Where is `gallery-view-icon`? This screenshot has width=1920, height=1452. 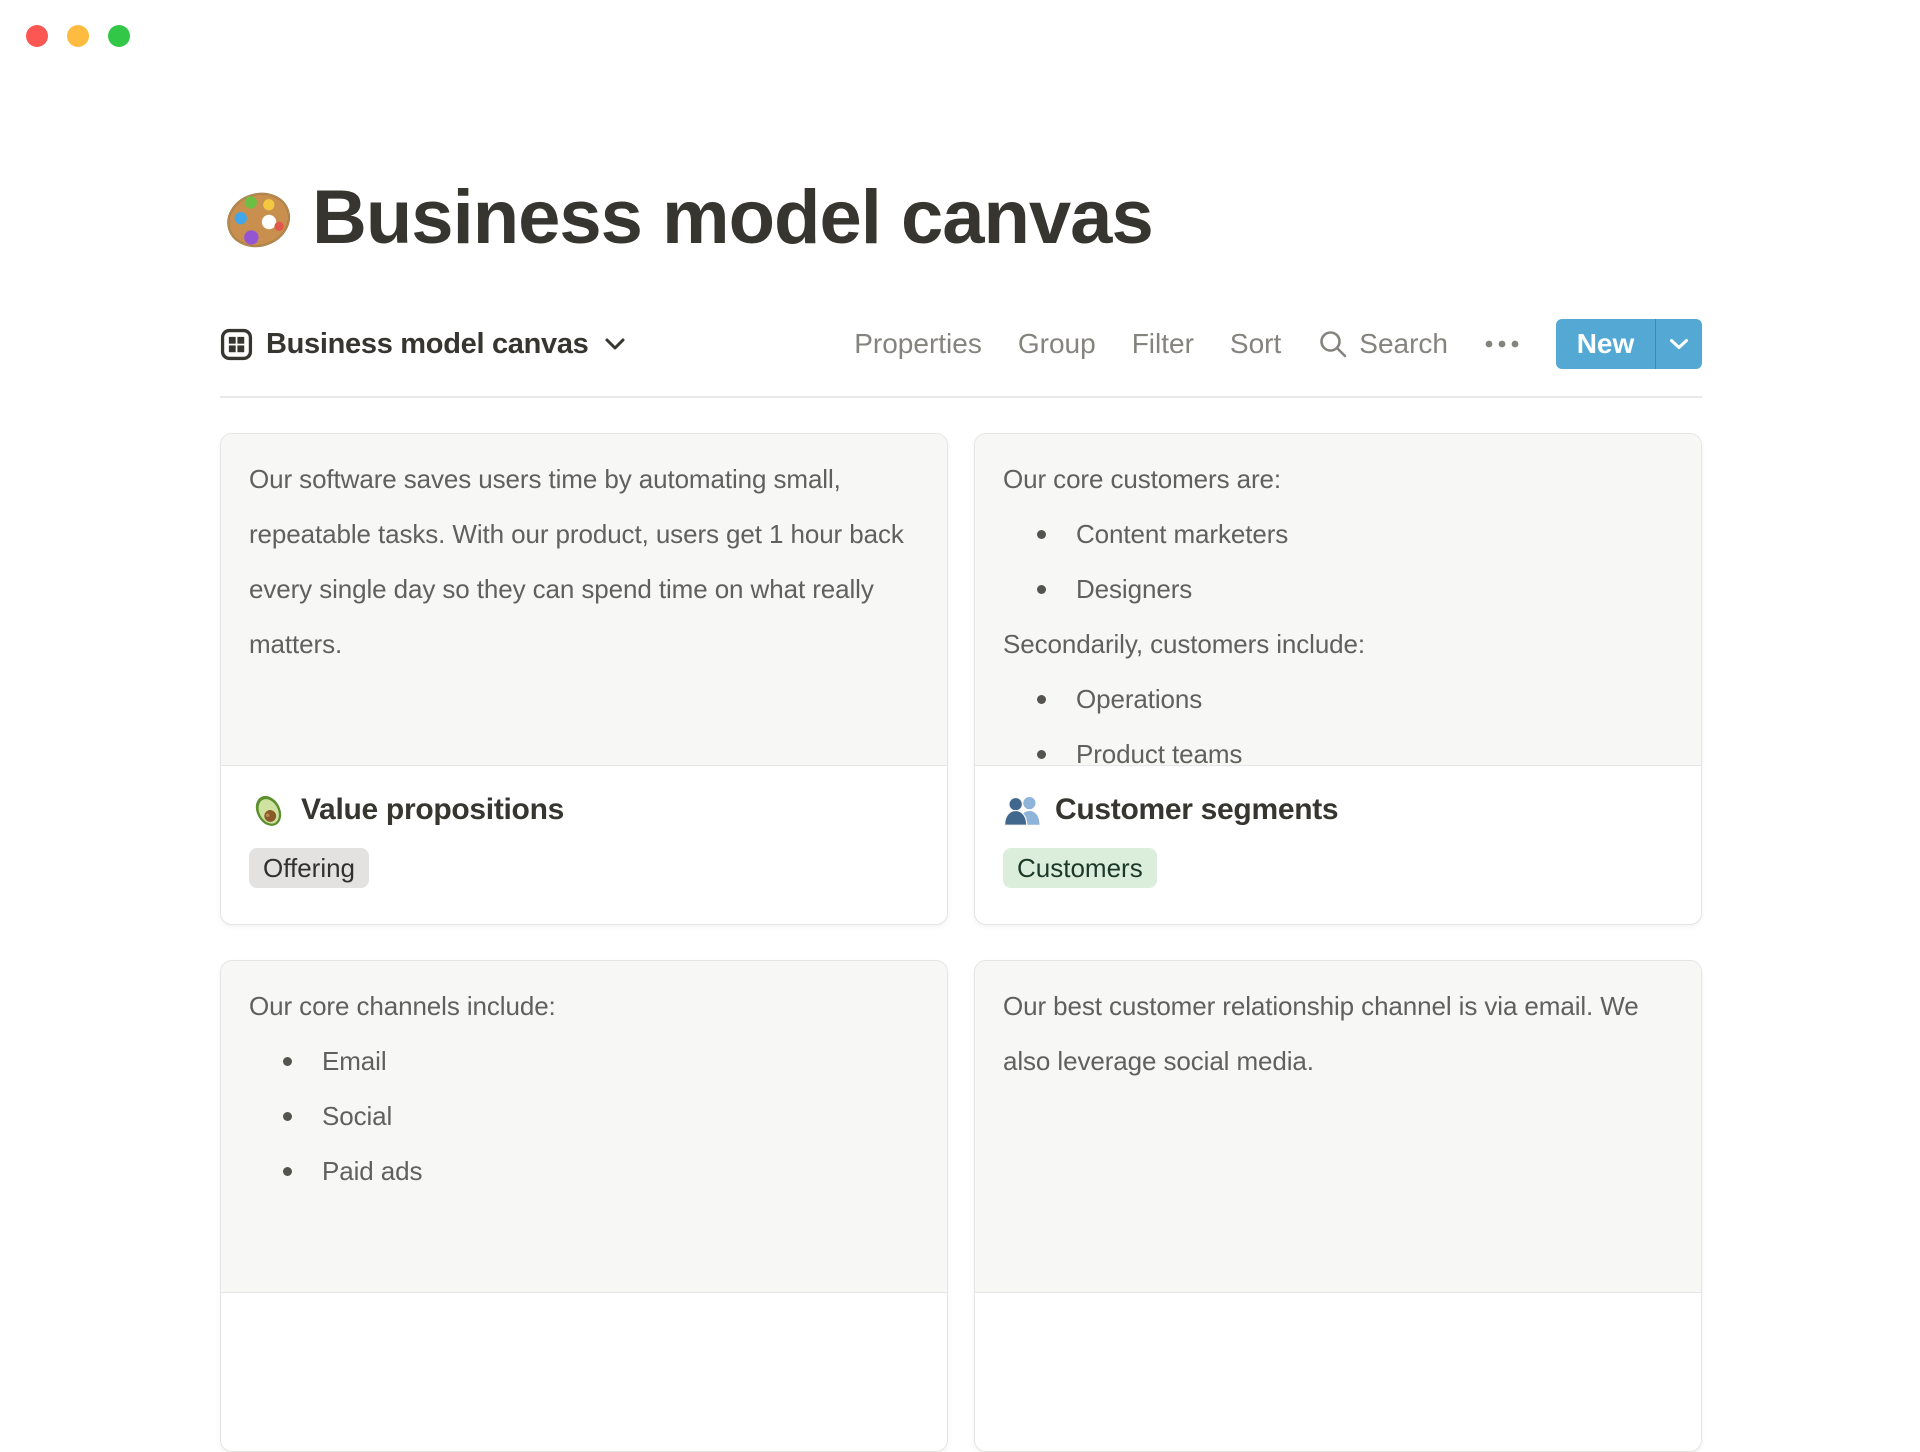 gallery-view-icon is located at coordinates (236, 344).